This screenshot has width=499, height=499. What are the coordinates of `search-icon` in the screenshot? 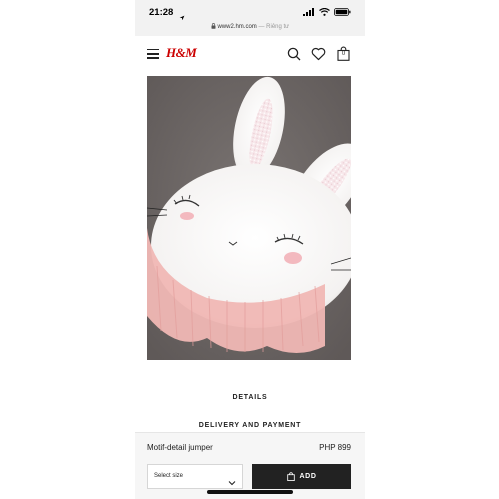 It's located at (294, 56).